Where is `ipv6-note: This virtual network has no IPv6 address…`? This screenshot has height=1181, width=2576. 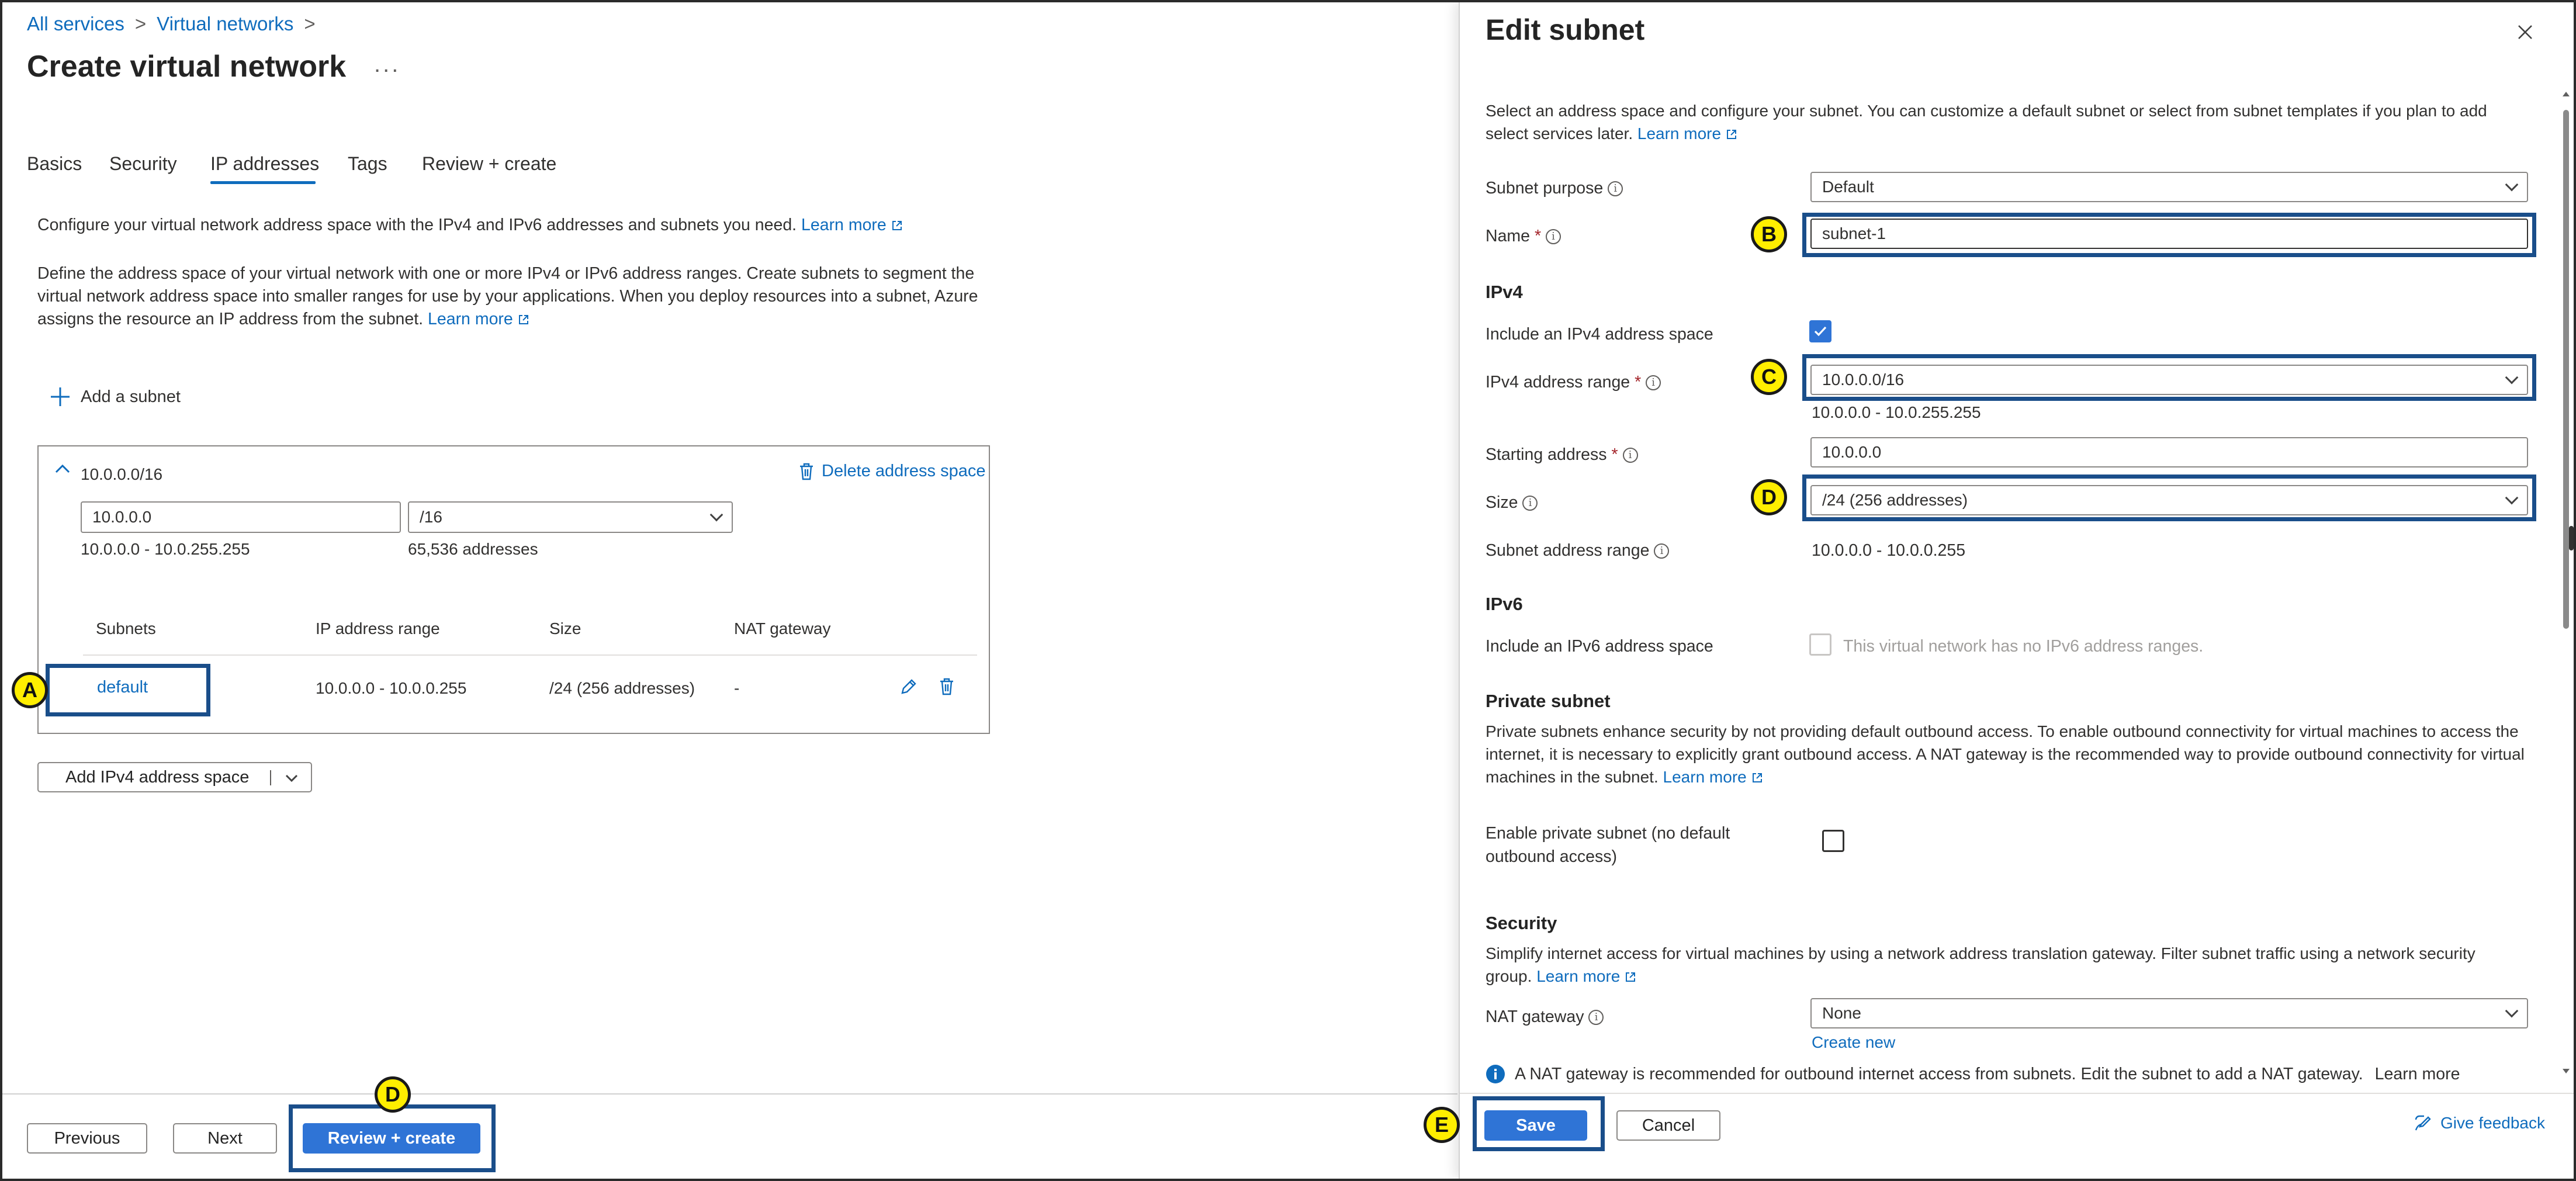 ipv6-note: This virtual network has no IPv6 address… is located at coordinates (2023, 646).